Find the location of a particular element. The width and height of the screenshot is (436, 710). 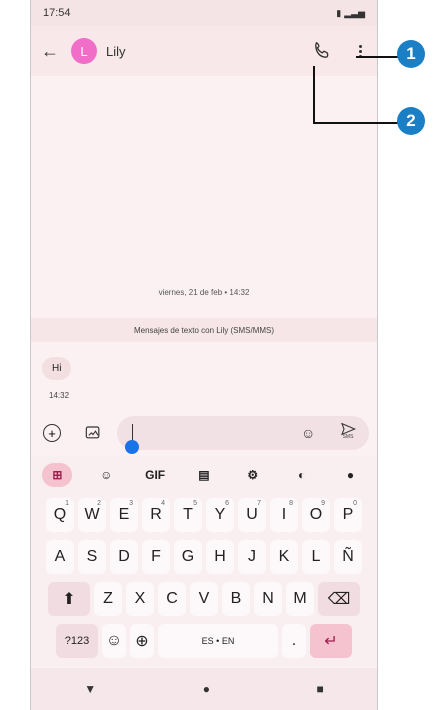

callout-line-2-vertical is located at coordinates (314, 95).